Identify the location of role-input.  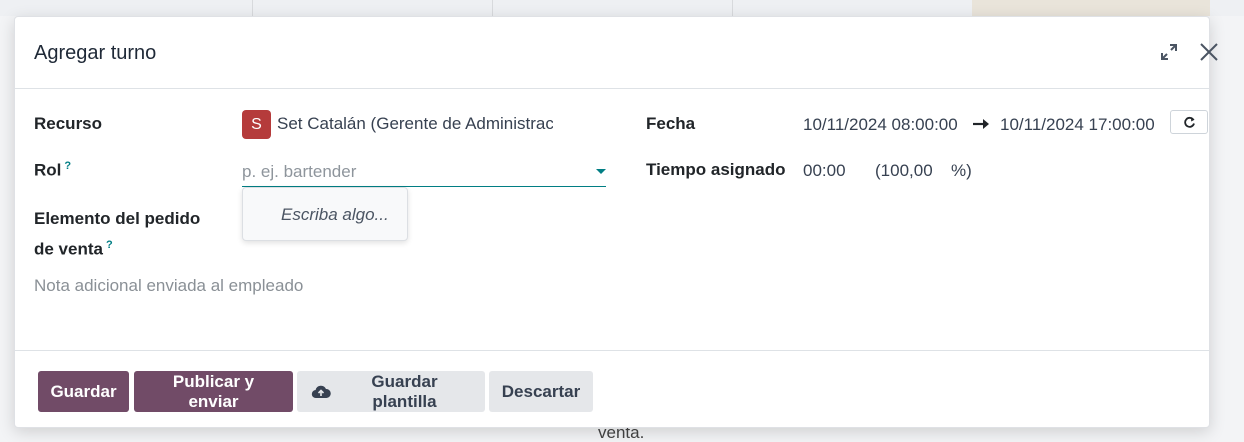
(412, 172).